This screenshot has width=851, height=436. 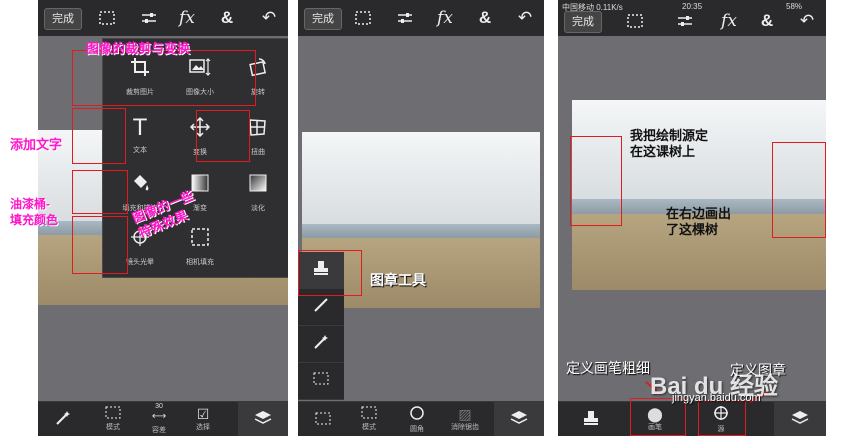 I want to click on baidu-watermark-url: jingyan.baidu.com, so click(x=716, y=398).